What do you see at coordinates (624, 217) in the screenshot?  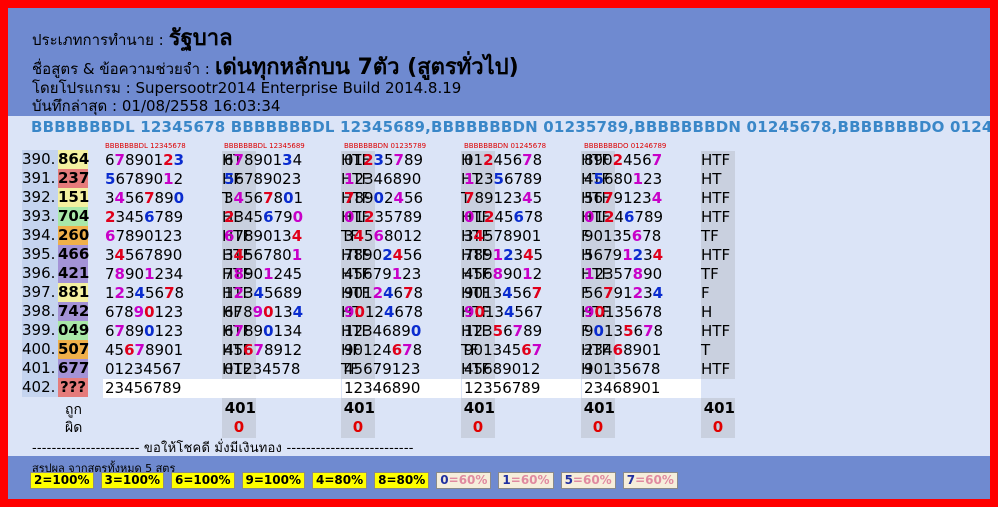 I see `digit-set: 01246789` at bounding box center [624, 217].